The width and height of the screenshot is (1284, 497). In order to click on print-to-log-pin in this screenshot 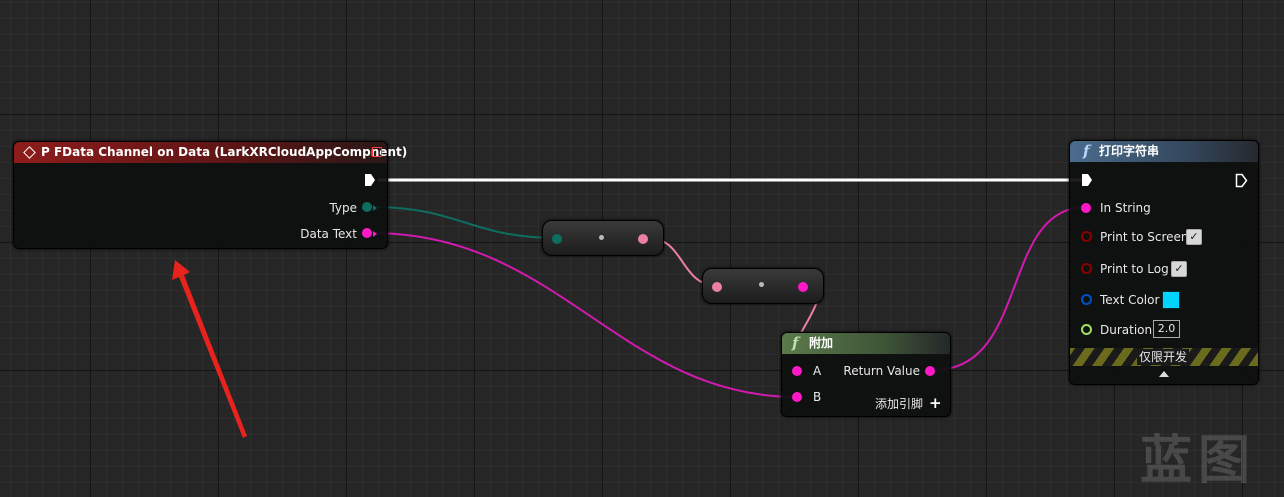, I will do `click(1086, 268)`.